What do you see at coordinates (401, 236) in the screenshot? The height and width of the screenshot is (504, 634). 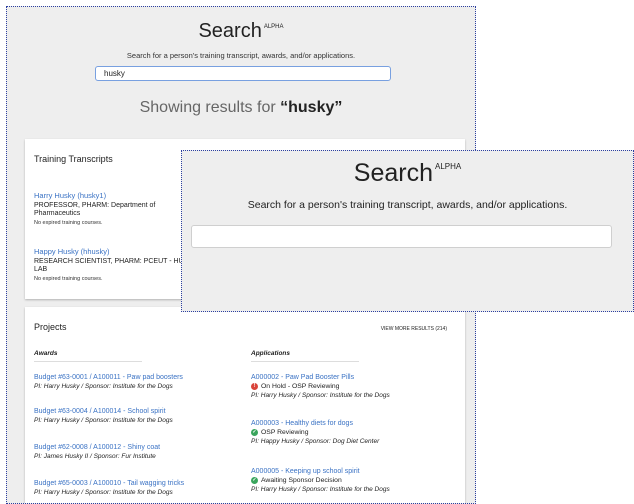 I see `overlay-search-input` at bounding box center [401, 236].